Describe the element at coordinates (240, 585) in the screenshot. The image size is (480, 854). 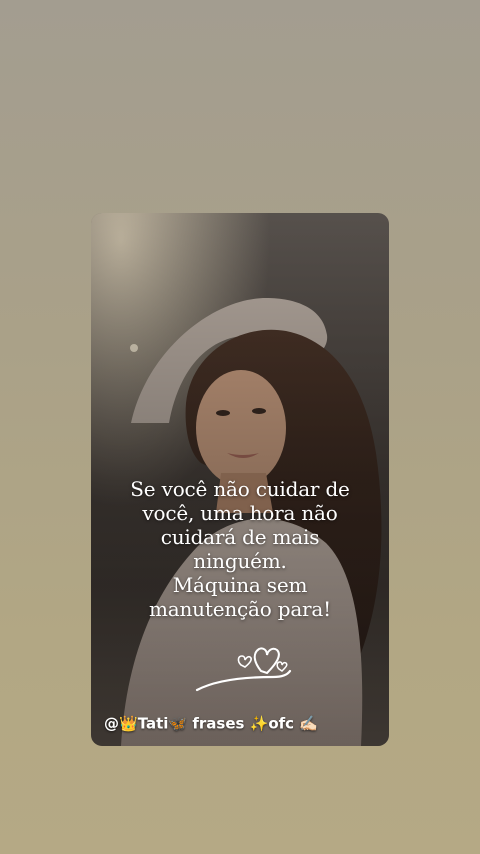
I see `quote-line: Máquina sem` at that location.